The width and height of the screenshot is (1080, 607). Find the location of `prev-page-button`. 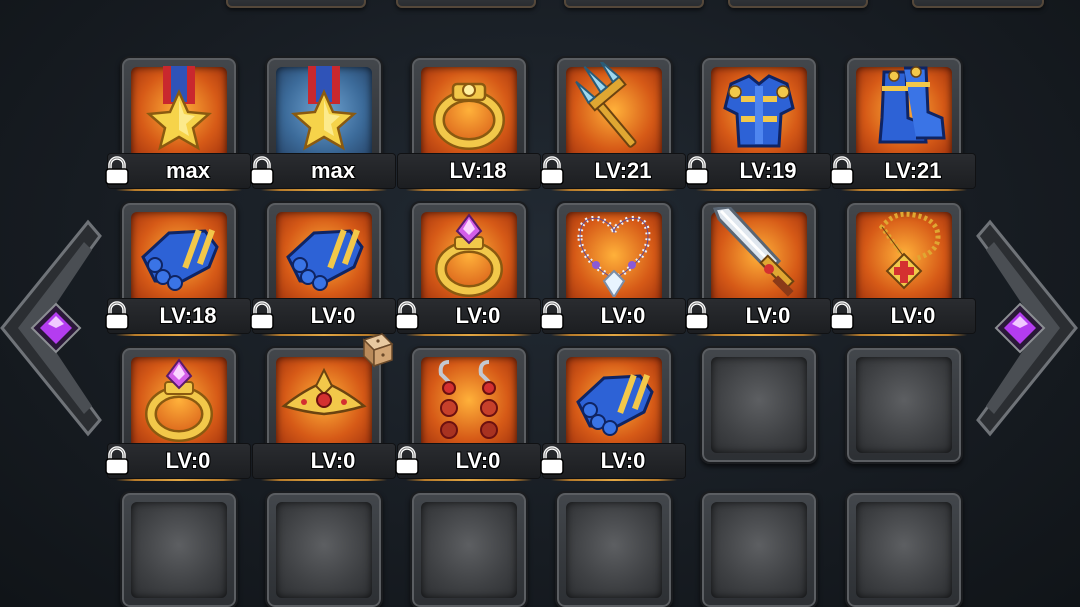

prev-page-button is located at coordinates (53, 328).